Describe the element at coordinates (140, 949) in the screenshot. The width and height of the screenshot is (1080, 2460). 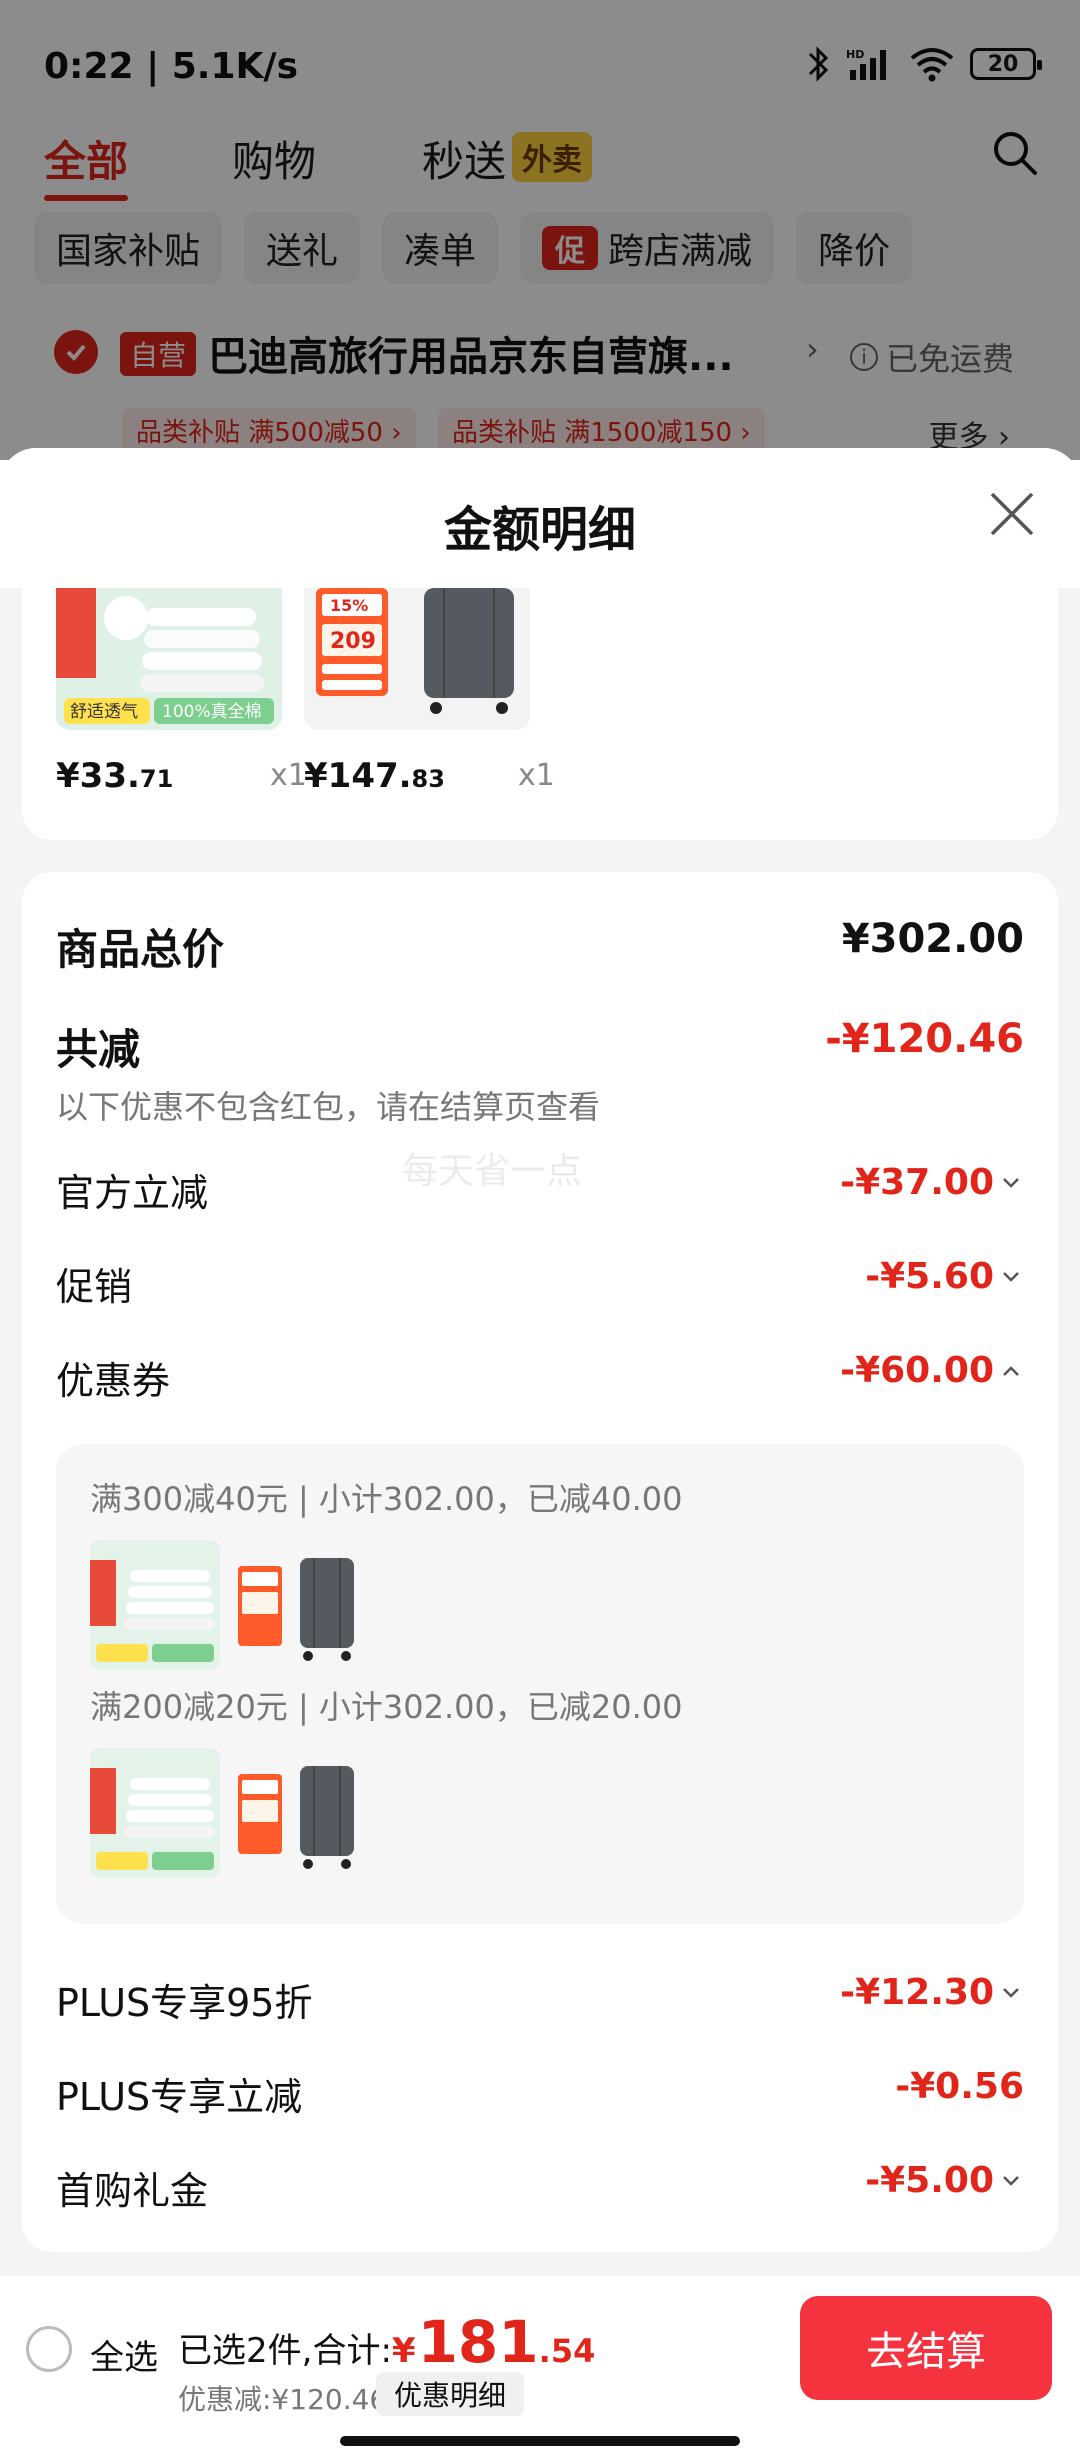
I see `total-label: 商品总价` at that location.